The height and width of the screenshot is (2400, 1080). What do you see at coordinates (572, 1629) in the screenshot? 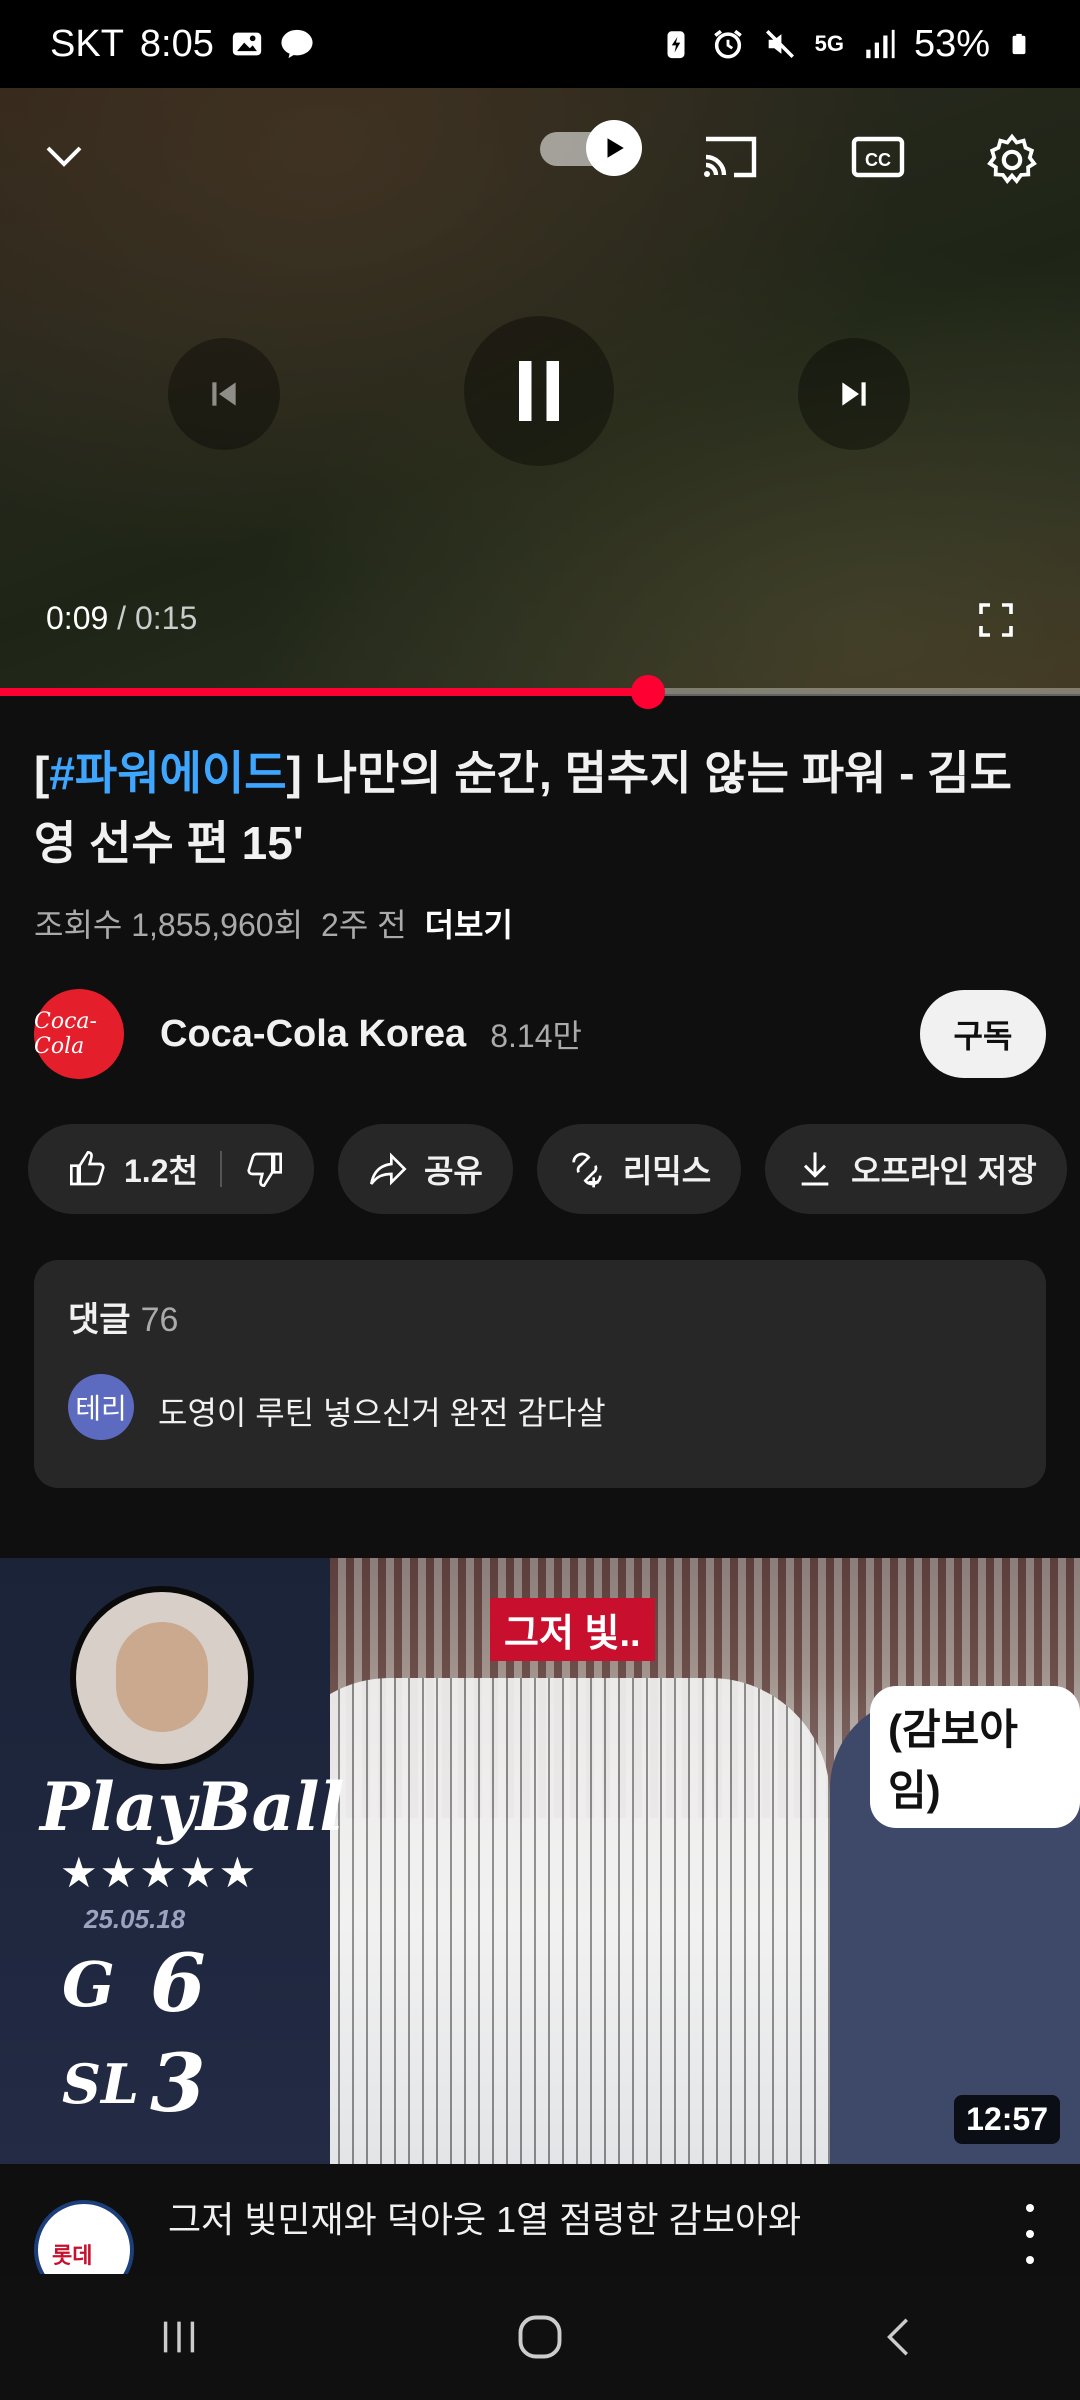
I see `thumbnail-bubble-1: 그저 빛..` at bounding box center [572, 1629].